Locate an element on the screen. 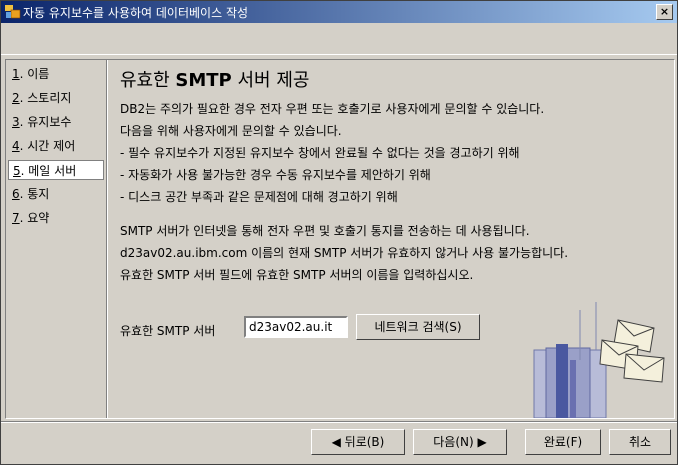 Image resolution: width=678 pixels, height=465 pixels. smtp-server-label: 유효한 SMTP 서버 is located at coordinates (168, 331).